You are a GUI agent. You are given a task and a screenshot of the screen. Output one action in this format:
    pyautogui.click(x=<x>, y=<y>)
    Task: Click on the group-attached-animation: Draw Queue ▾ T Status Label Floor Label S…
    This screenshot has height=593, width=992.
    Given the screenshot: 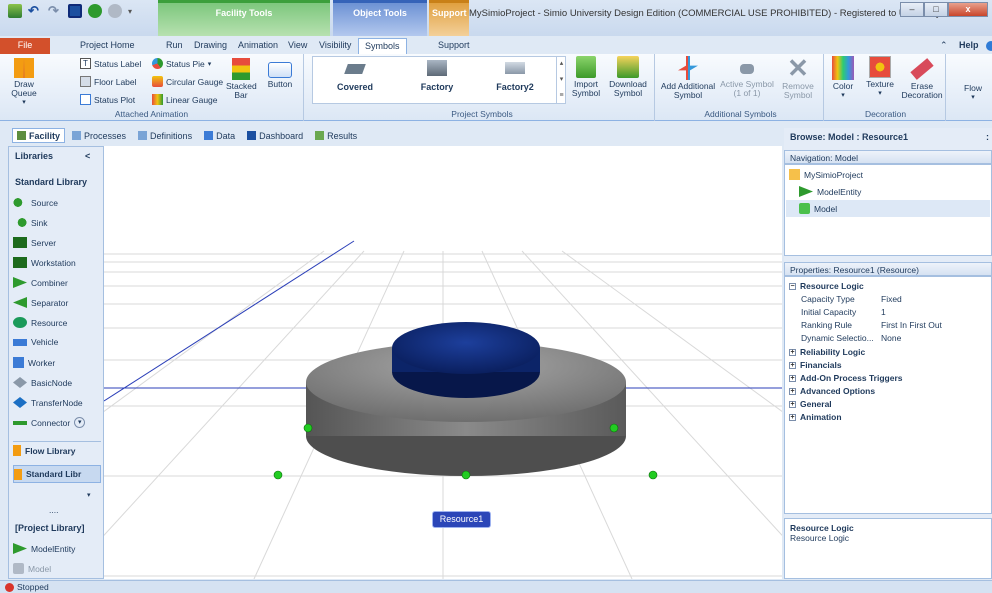 What is the action you would take?
    pyautogui.click(x=152, y=87)
    